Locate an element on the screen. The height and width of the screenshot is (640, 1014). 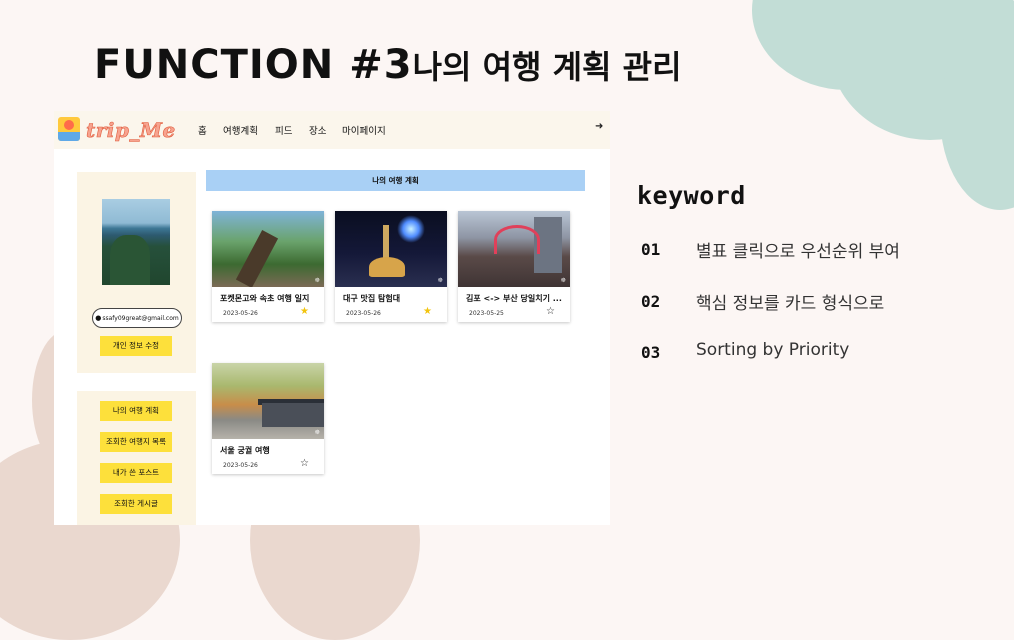
slide-title: FUNCTION #3나의 여행 계획 관리 is located at coordinates (388, 65).